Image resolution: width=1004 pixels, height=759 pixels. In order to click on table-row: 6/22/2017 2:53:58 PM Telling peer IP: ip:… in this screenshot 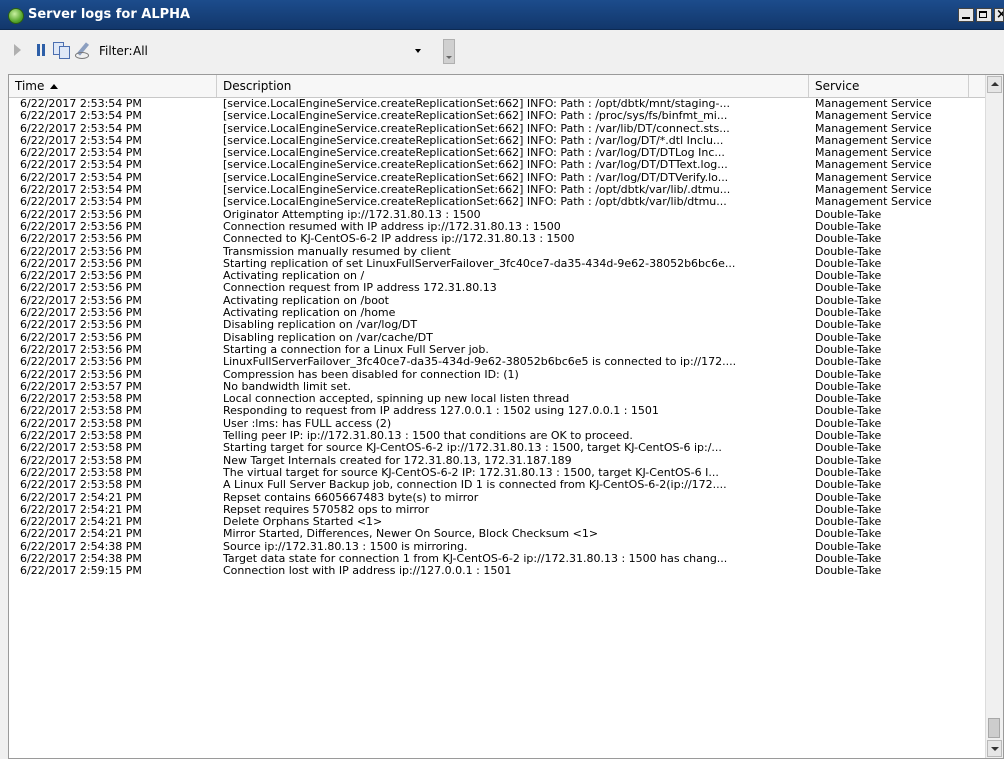, I will do `click(498, 436)`.